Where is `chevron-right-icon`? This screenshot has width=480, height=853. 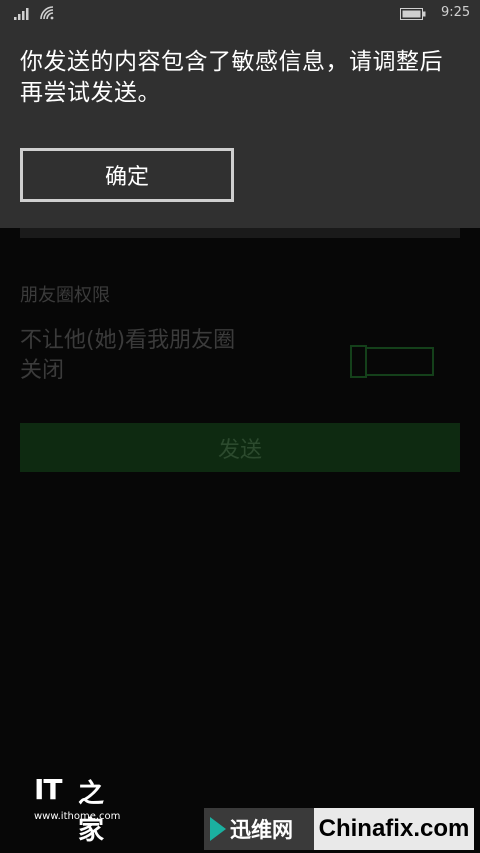
chevron-right-icon is located at coordinates (218, 829).